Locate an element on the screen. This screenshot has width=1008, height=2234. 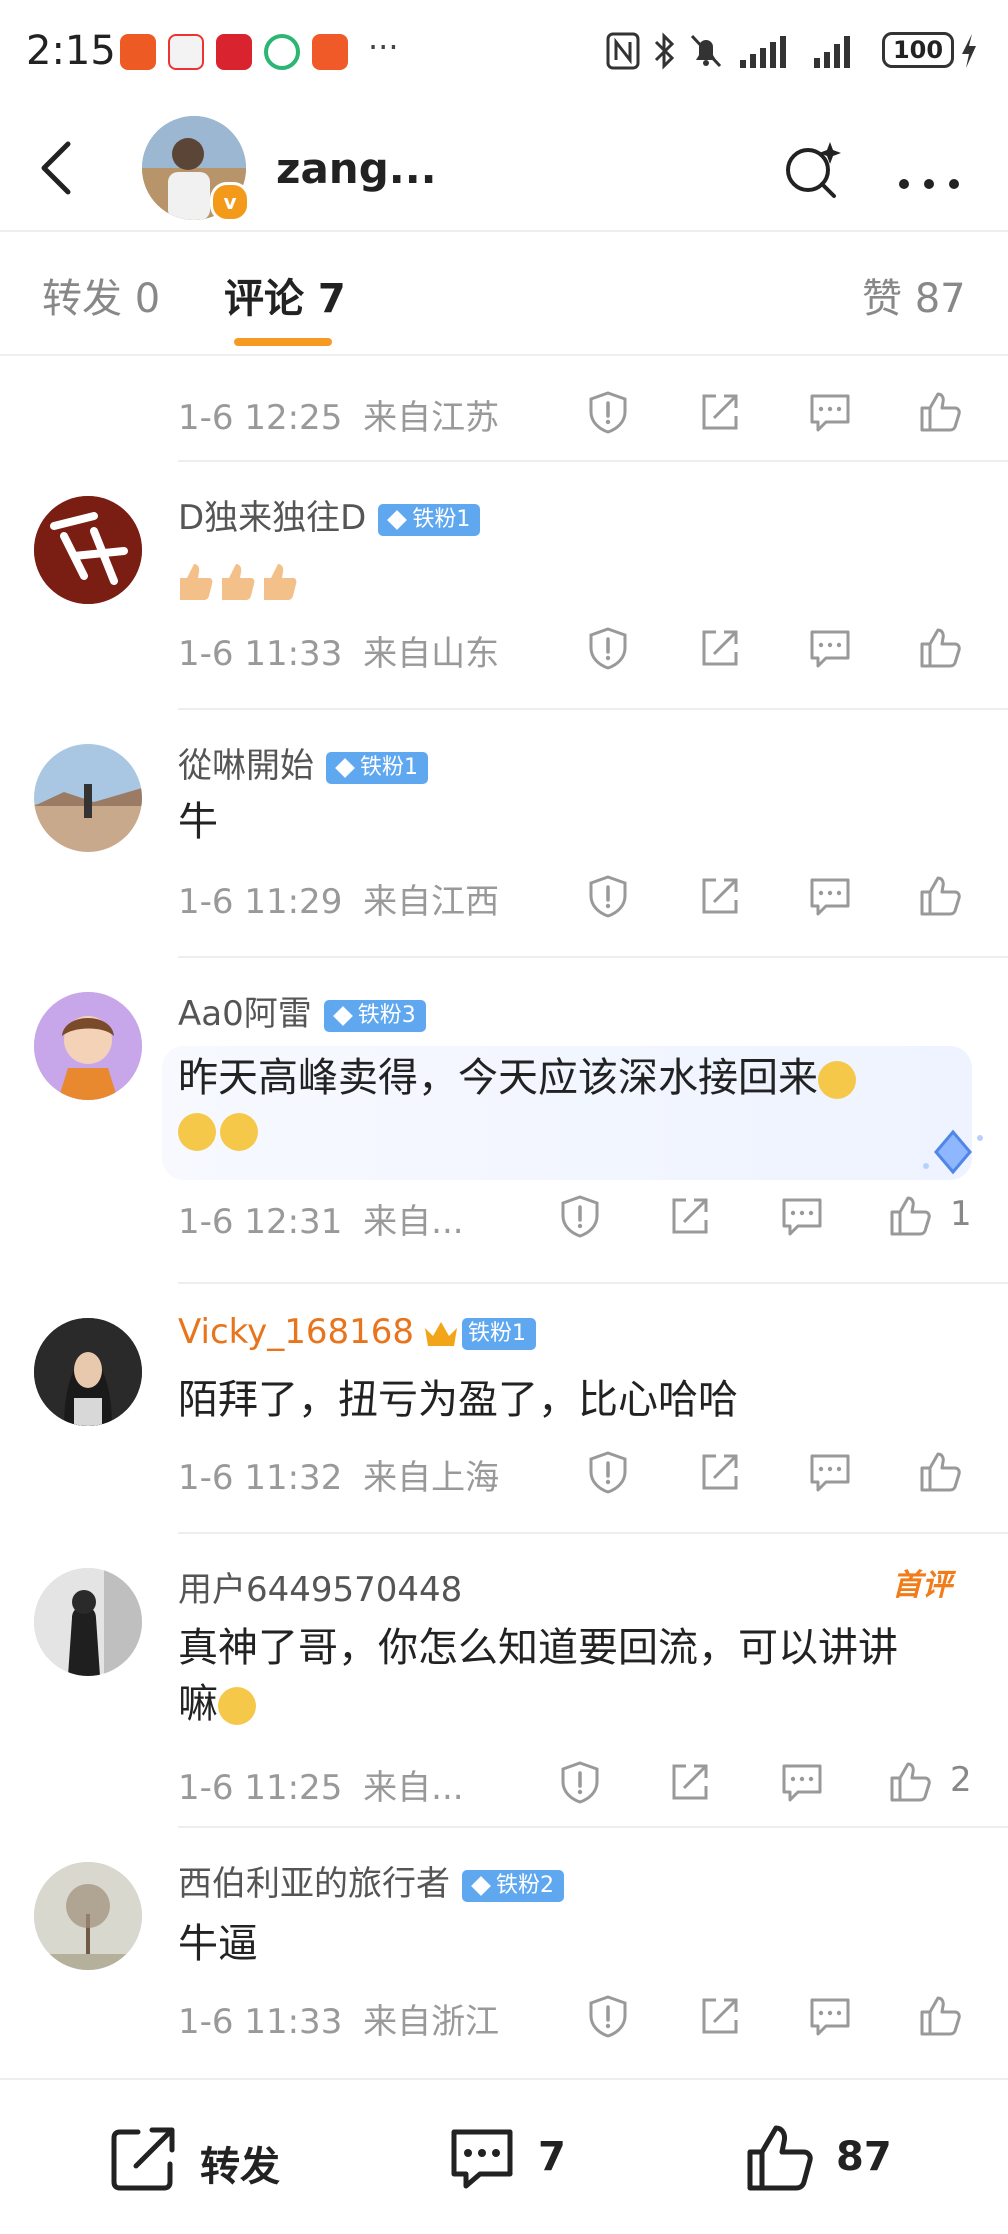
thumbs-up-icon is located at coordinates (910, 1216).